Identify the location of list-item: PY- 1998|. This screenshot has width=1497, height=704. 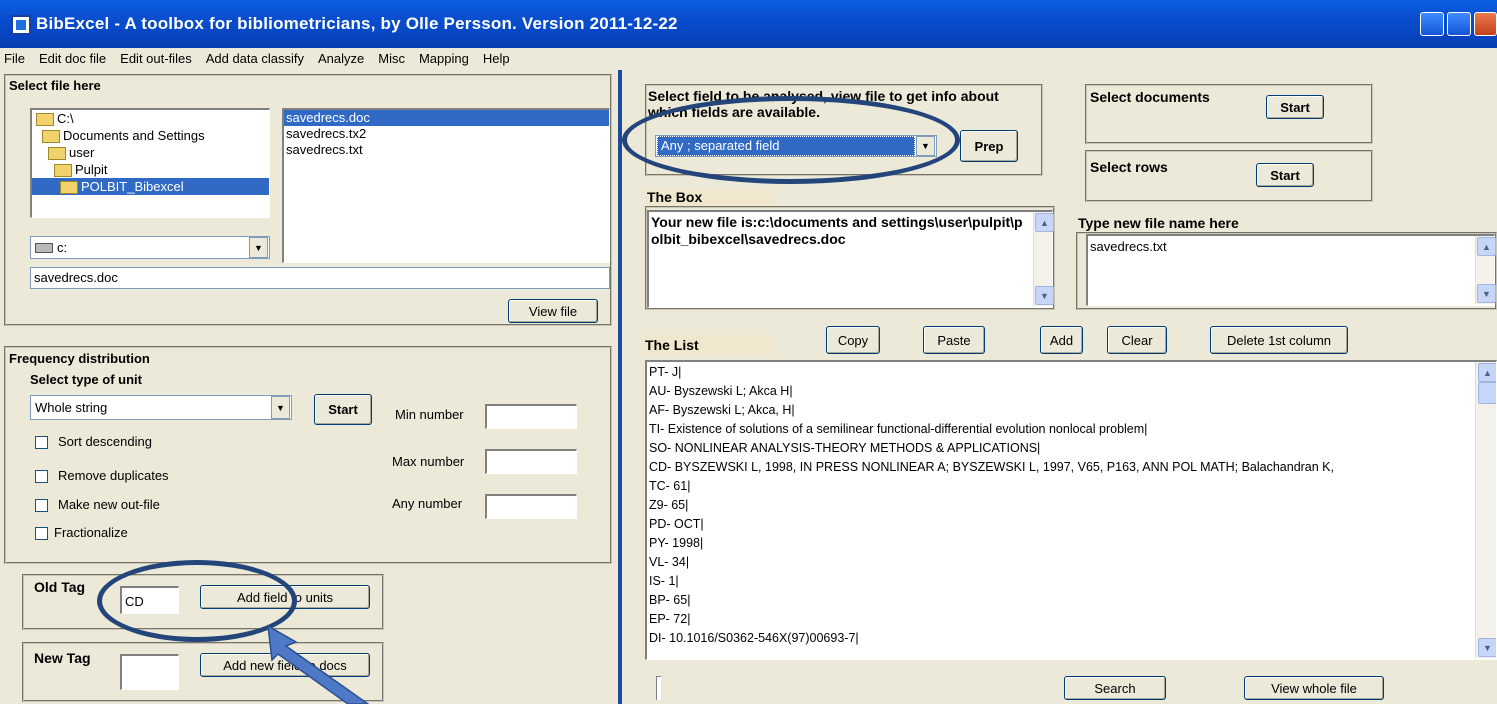
(676, 543).